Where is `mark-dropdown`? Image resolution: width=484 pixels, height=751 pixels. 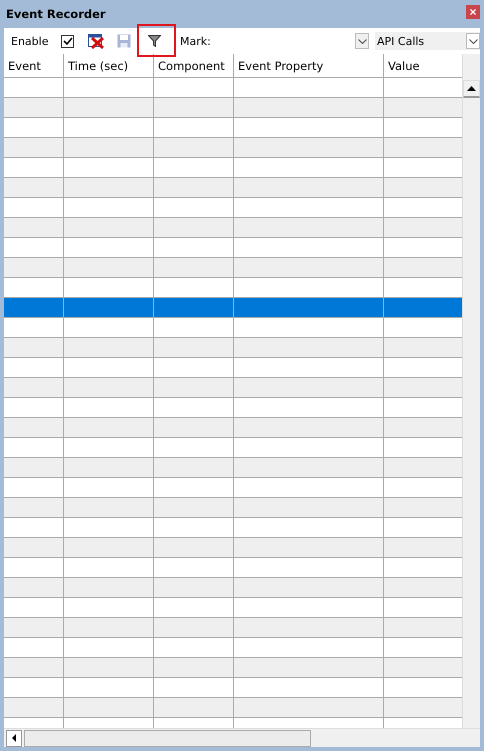
mark-dropdown is located at coordinates (362, 41).